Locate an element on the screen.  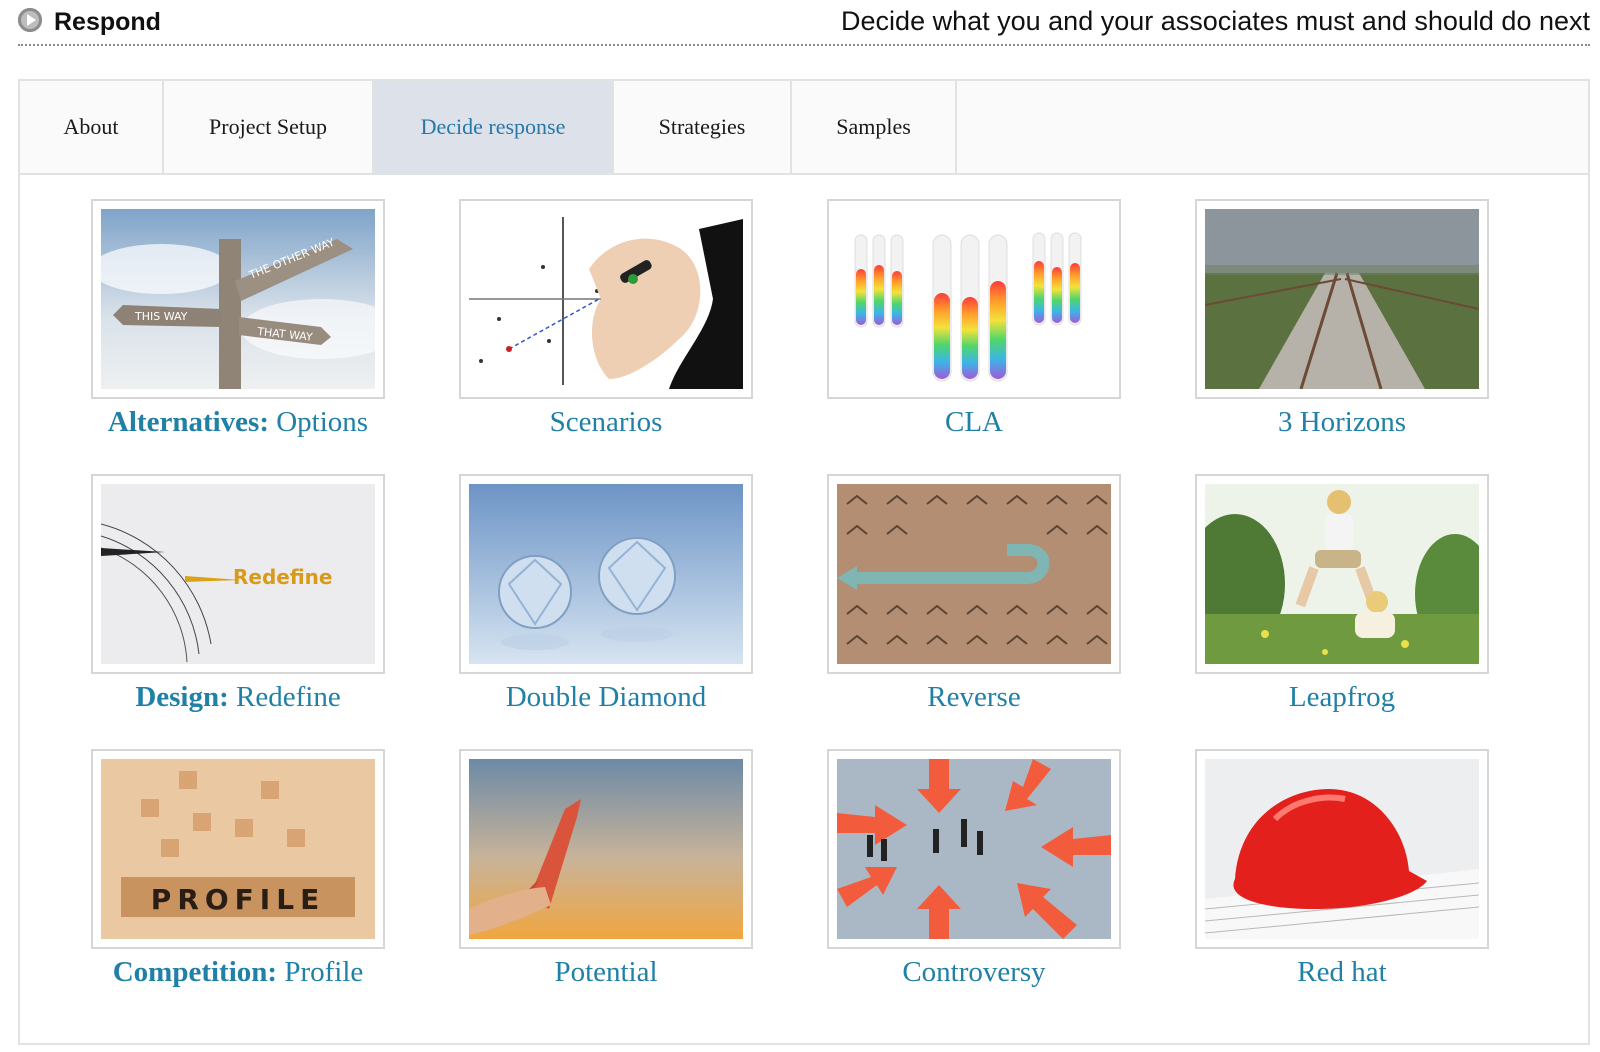
card-caption: Controversy is located at coordinates (974, 972).